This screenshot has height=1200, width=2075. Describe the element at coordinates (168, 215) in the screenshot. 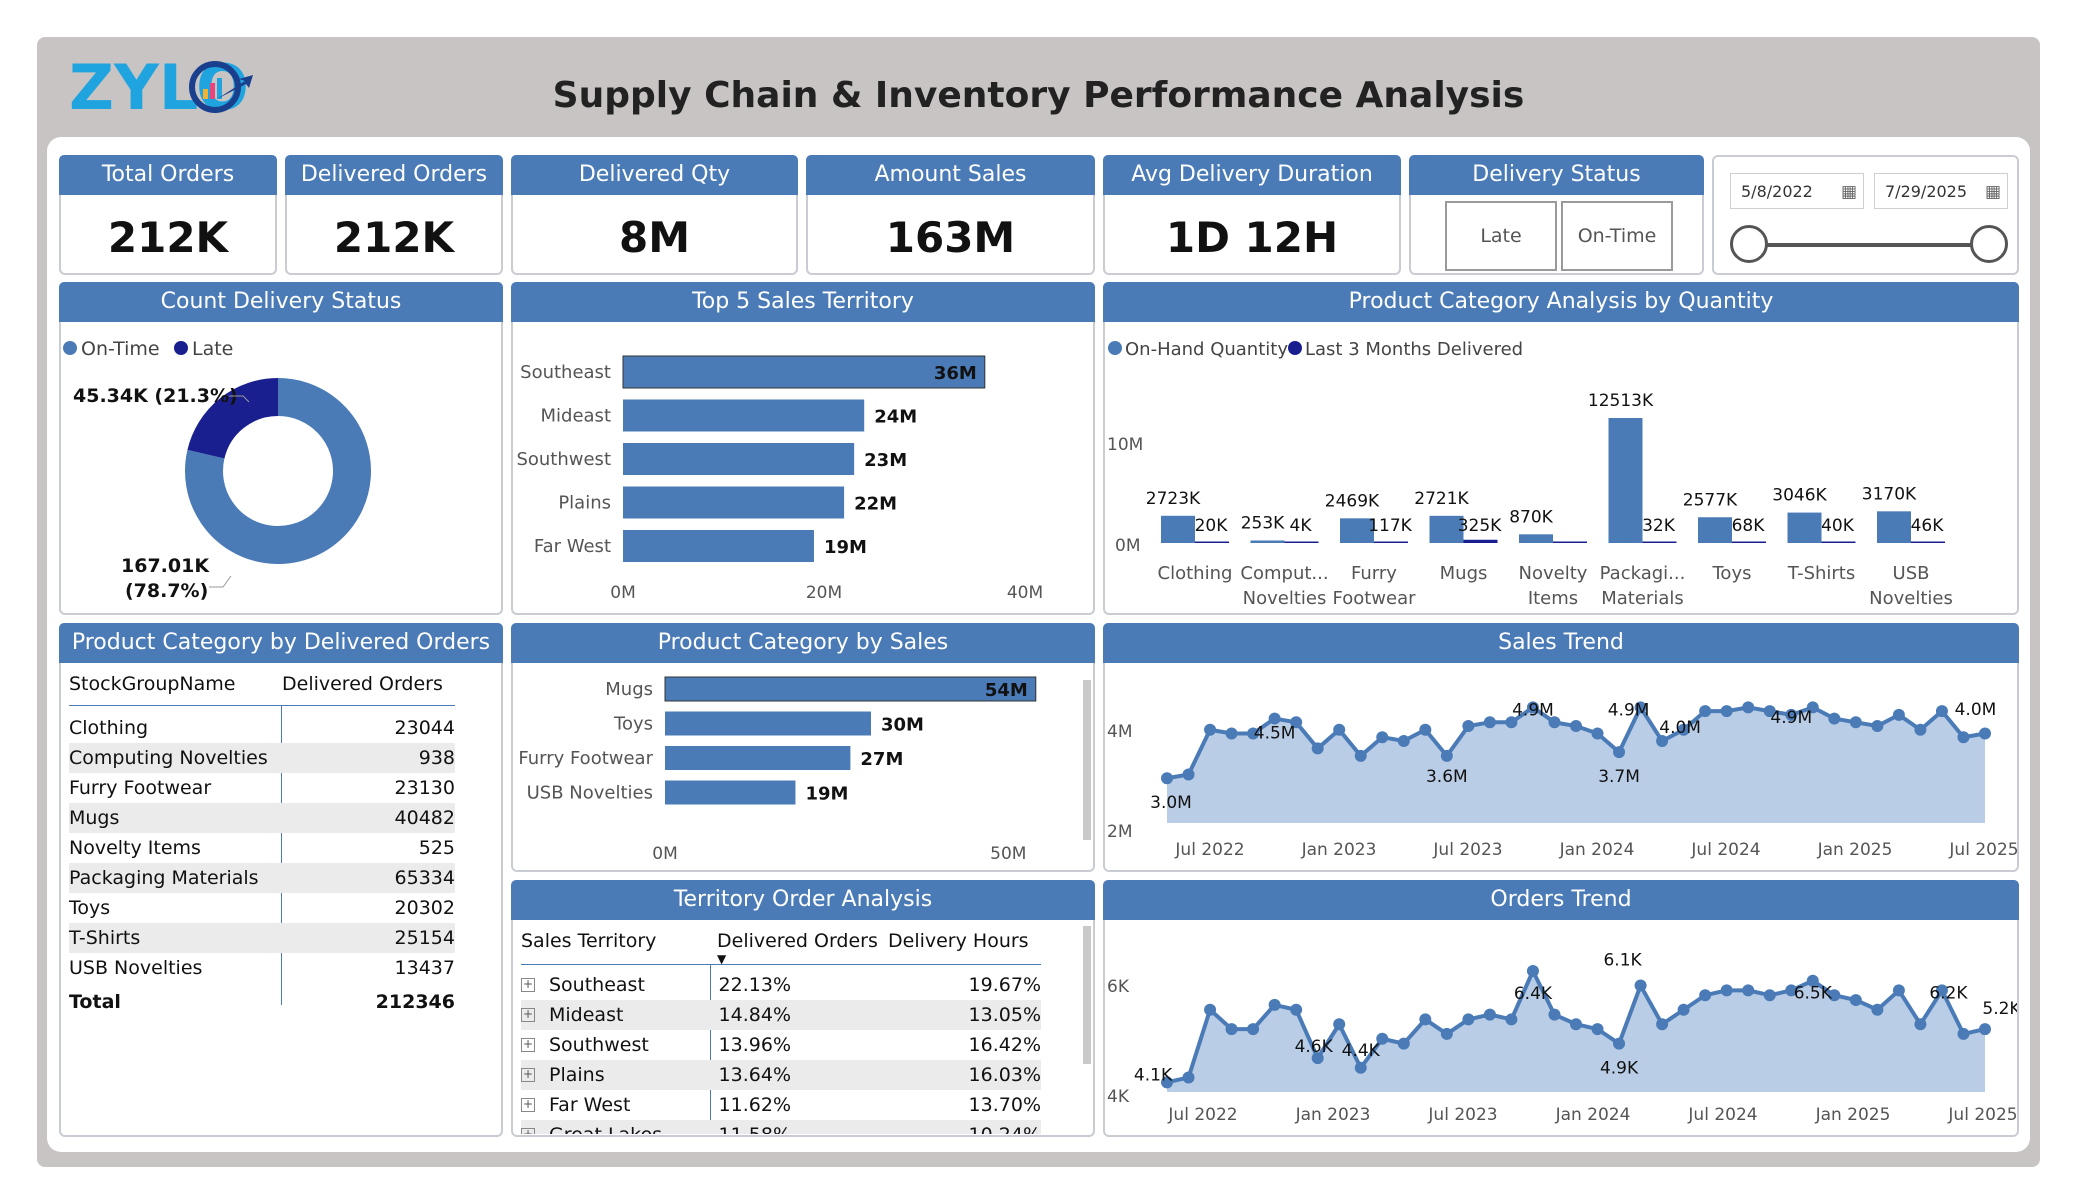

I see `kpi-total-orders: Total Orders 212K` at that location.